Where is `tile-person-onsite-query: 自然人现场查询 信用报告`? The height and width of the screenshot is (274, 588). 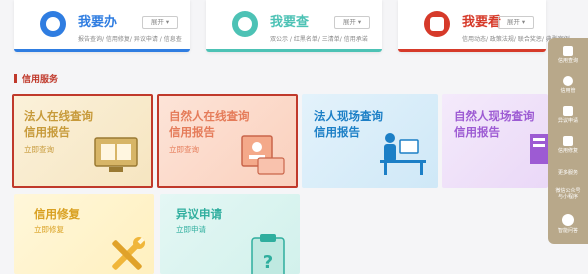 tile-person-onsite-query: 自然人现场查询 信用报告 is located at coordinates (495, 141).